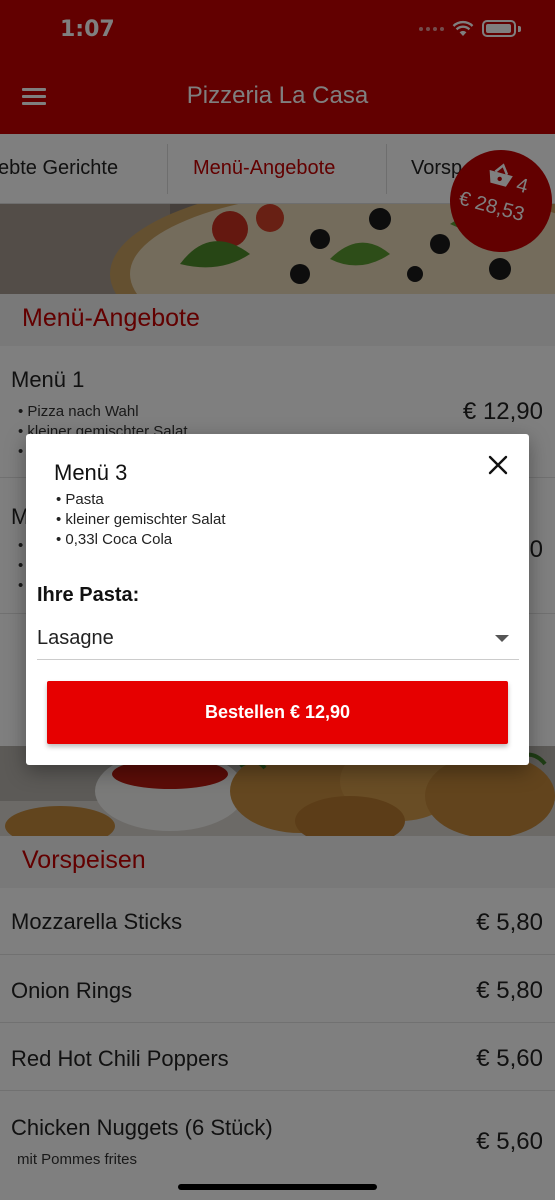  What do you see at coordinates (277, 1187) in the screenshot?
I see `home-indicator` at bounding box center [277, 1187].